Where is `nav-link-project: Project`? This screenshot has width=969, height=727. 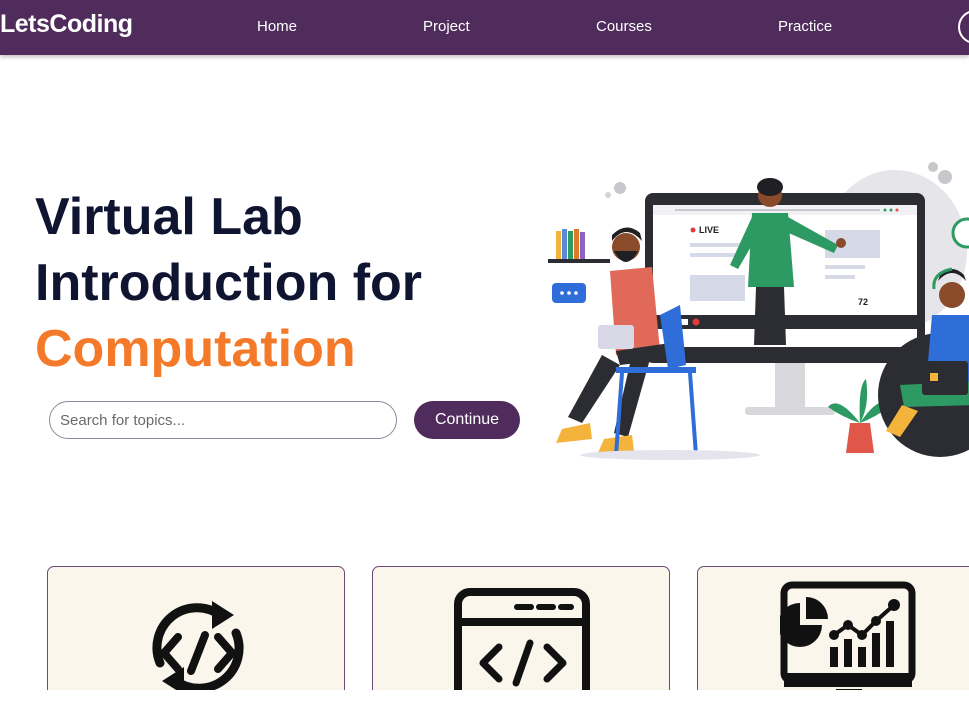 nav-link-project: Project is located at coordinates (446, 26).